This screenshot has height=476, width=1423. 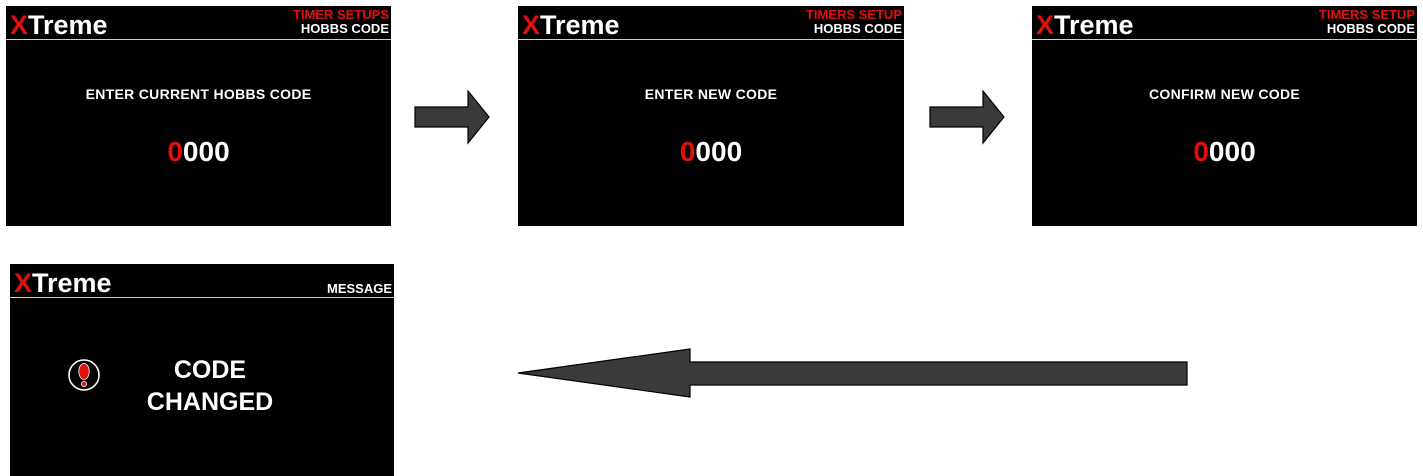 I want to click on message-text: CODE CHANGED, so click(x=210, y=386).